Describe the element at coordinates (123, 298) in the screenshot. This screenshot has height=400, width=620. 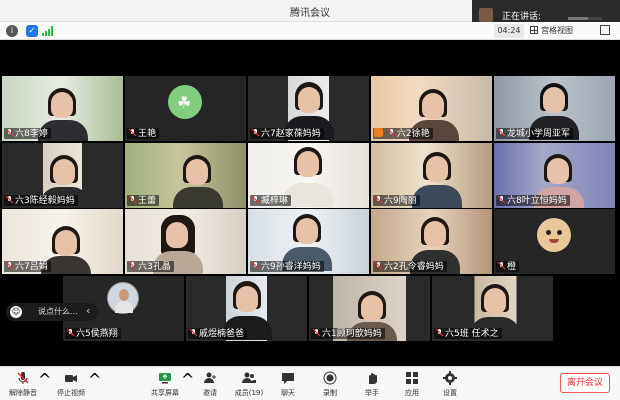
I see `photo-avatar` at that location.